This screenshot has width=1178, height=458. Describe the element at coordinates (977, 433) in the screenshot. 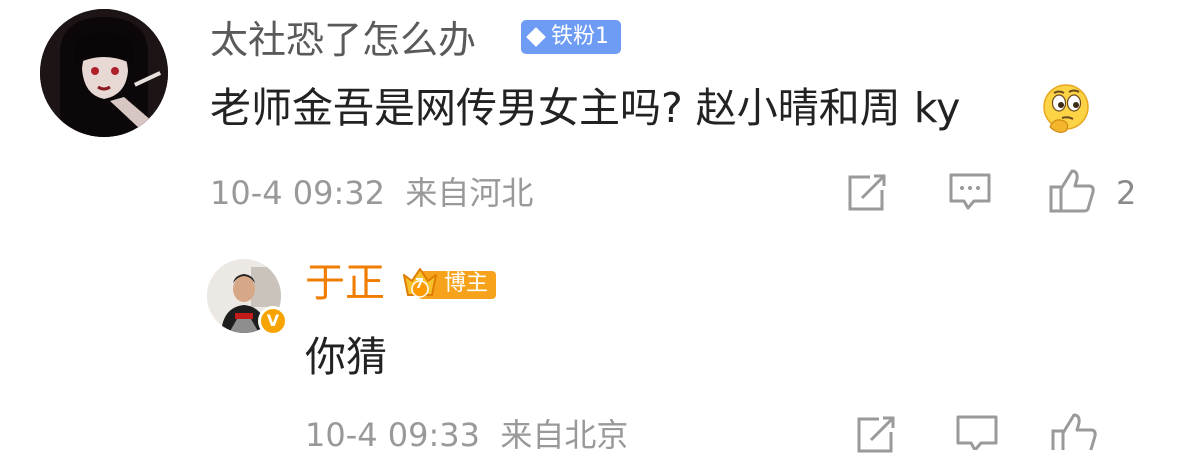

I see `reply-comment-icon` at that location.